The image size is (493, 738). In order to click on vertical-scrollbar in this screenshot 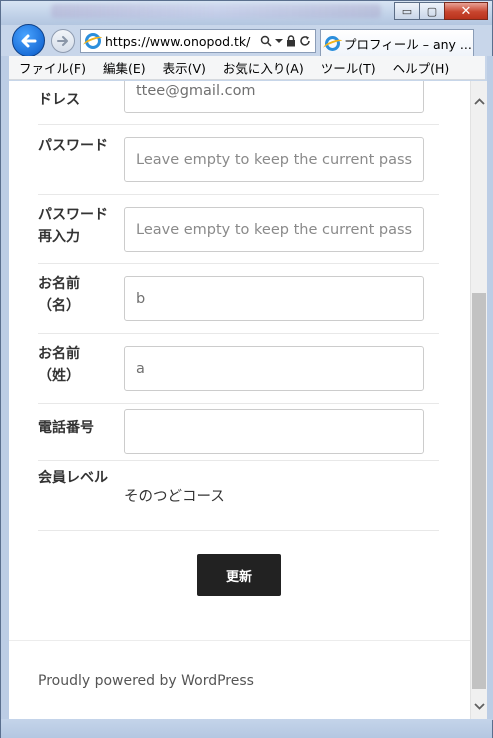, I will do `click(478, 400)`.